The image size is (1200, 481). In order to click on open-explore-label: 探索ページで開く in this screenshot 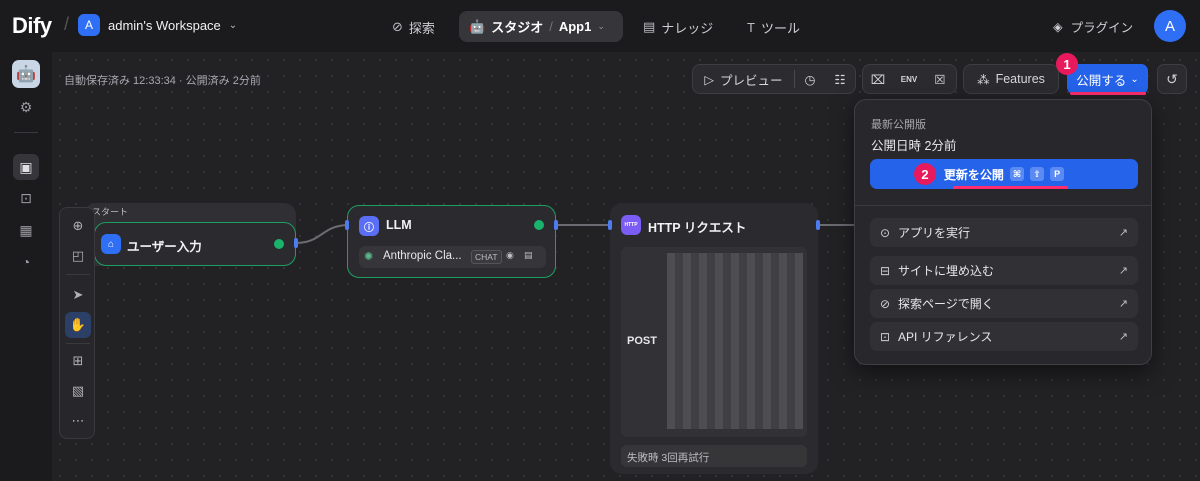, I will do `click(946, 304)`.